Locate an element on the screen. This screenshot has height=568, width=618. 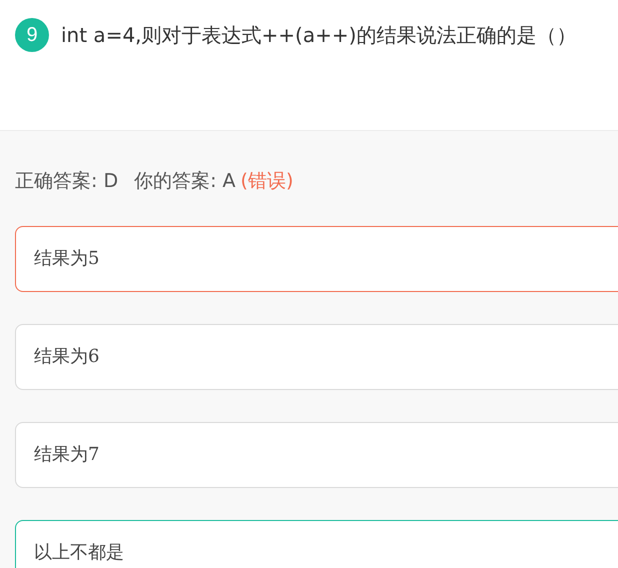
answer-option: 结果为5 is located at coordinates (316, 259).